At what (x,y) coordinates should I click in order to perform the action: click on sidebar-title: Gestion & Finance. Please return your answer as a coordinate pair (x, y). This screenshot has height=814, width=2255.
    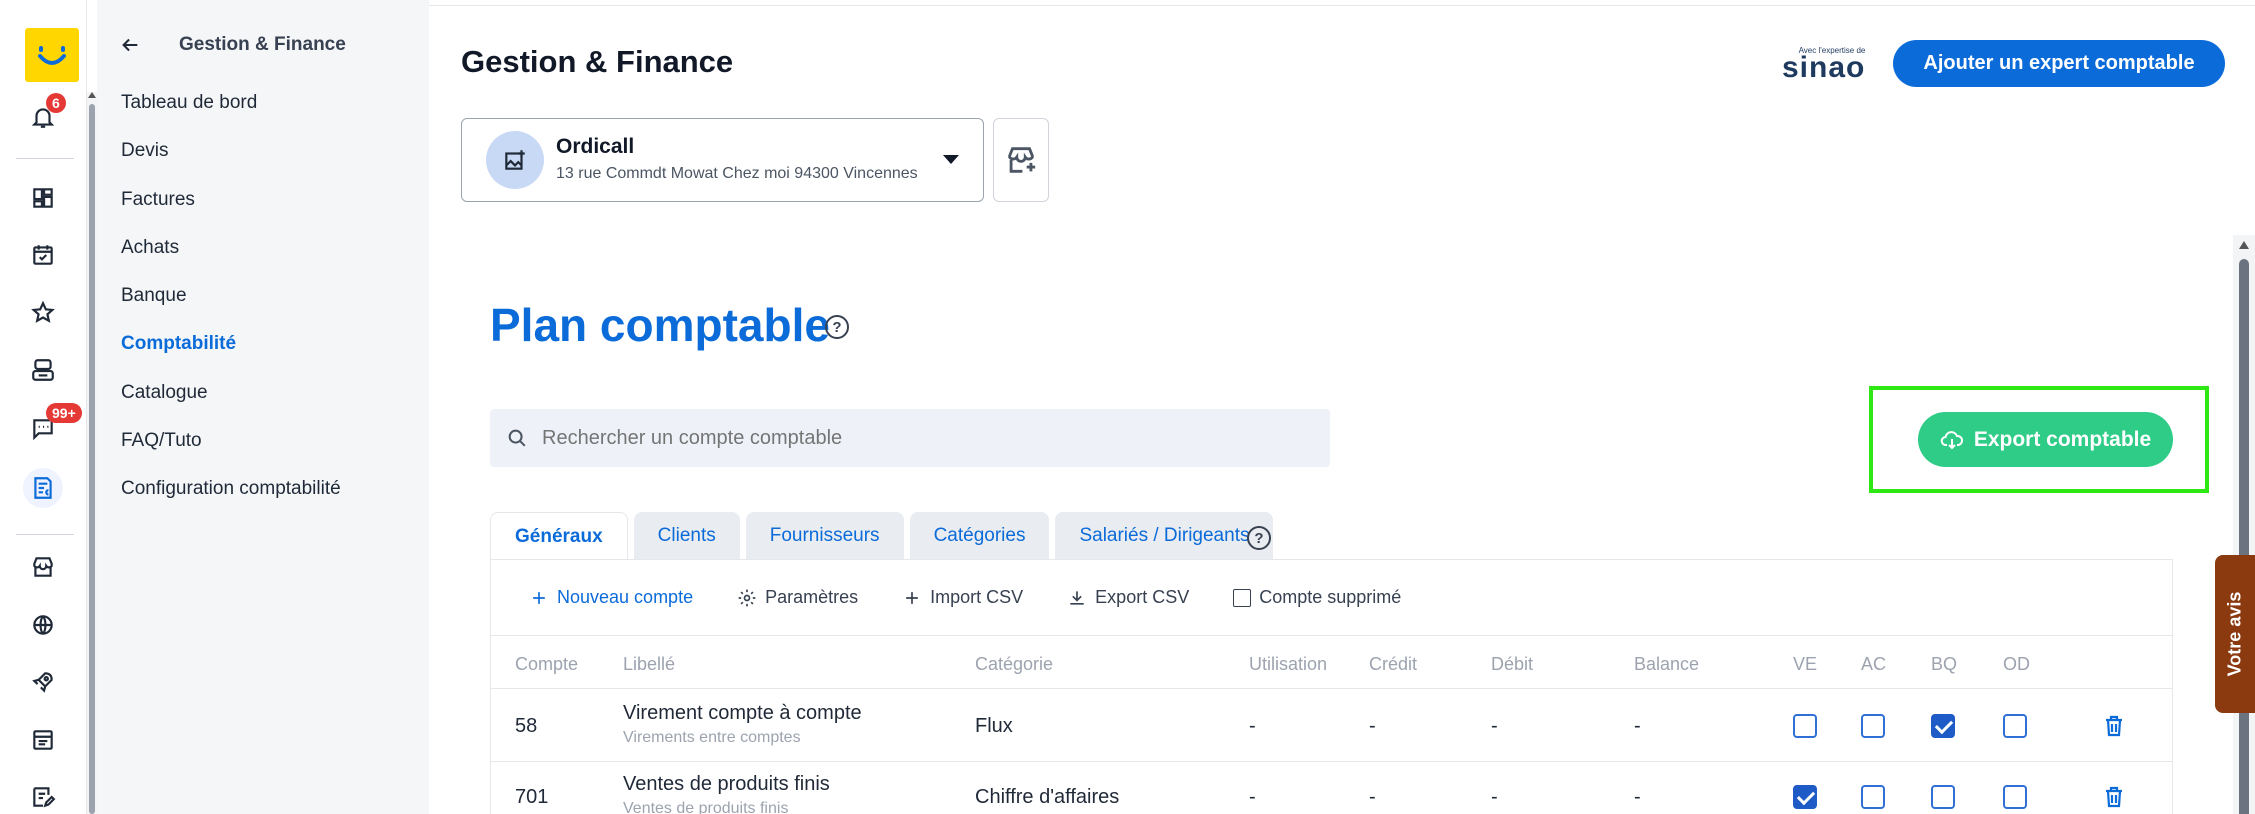
    Looking at the image, I should click on (262, 44).